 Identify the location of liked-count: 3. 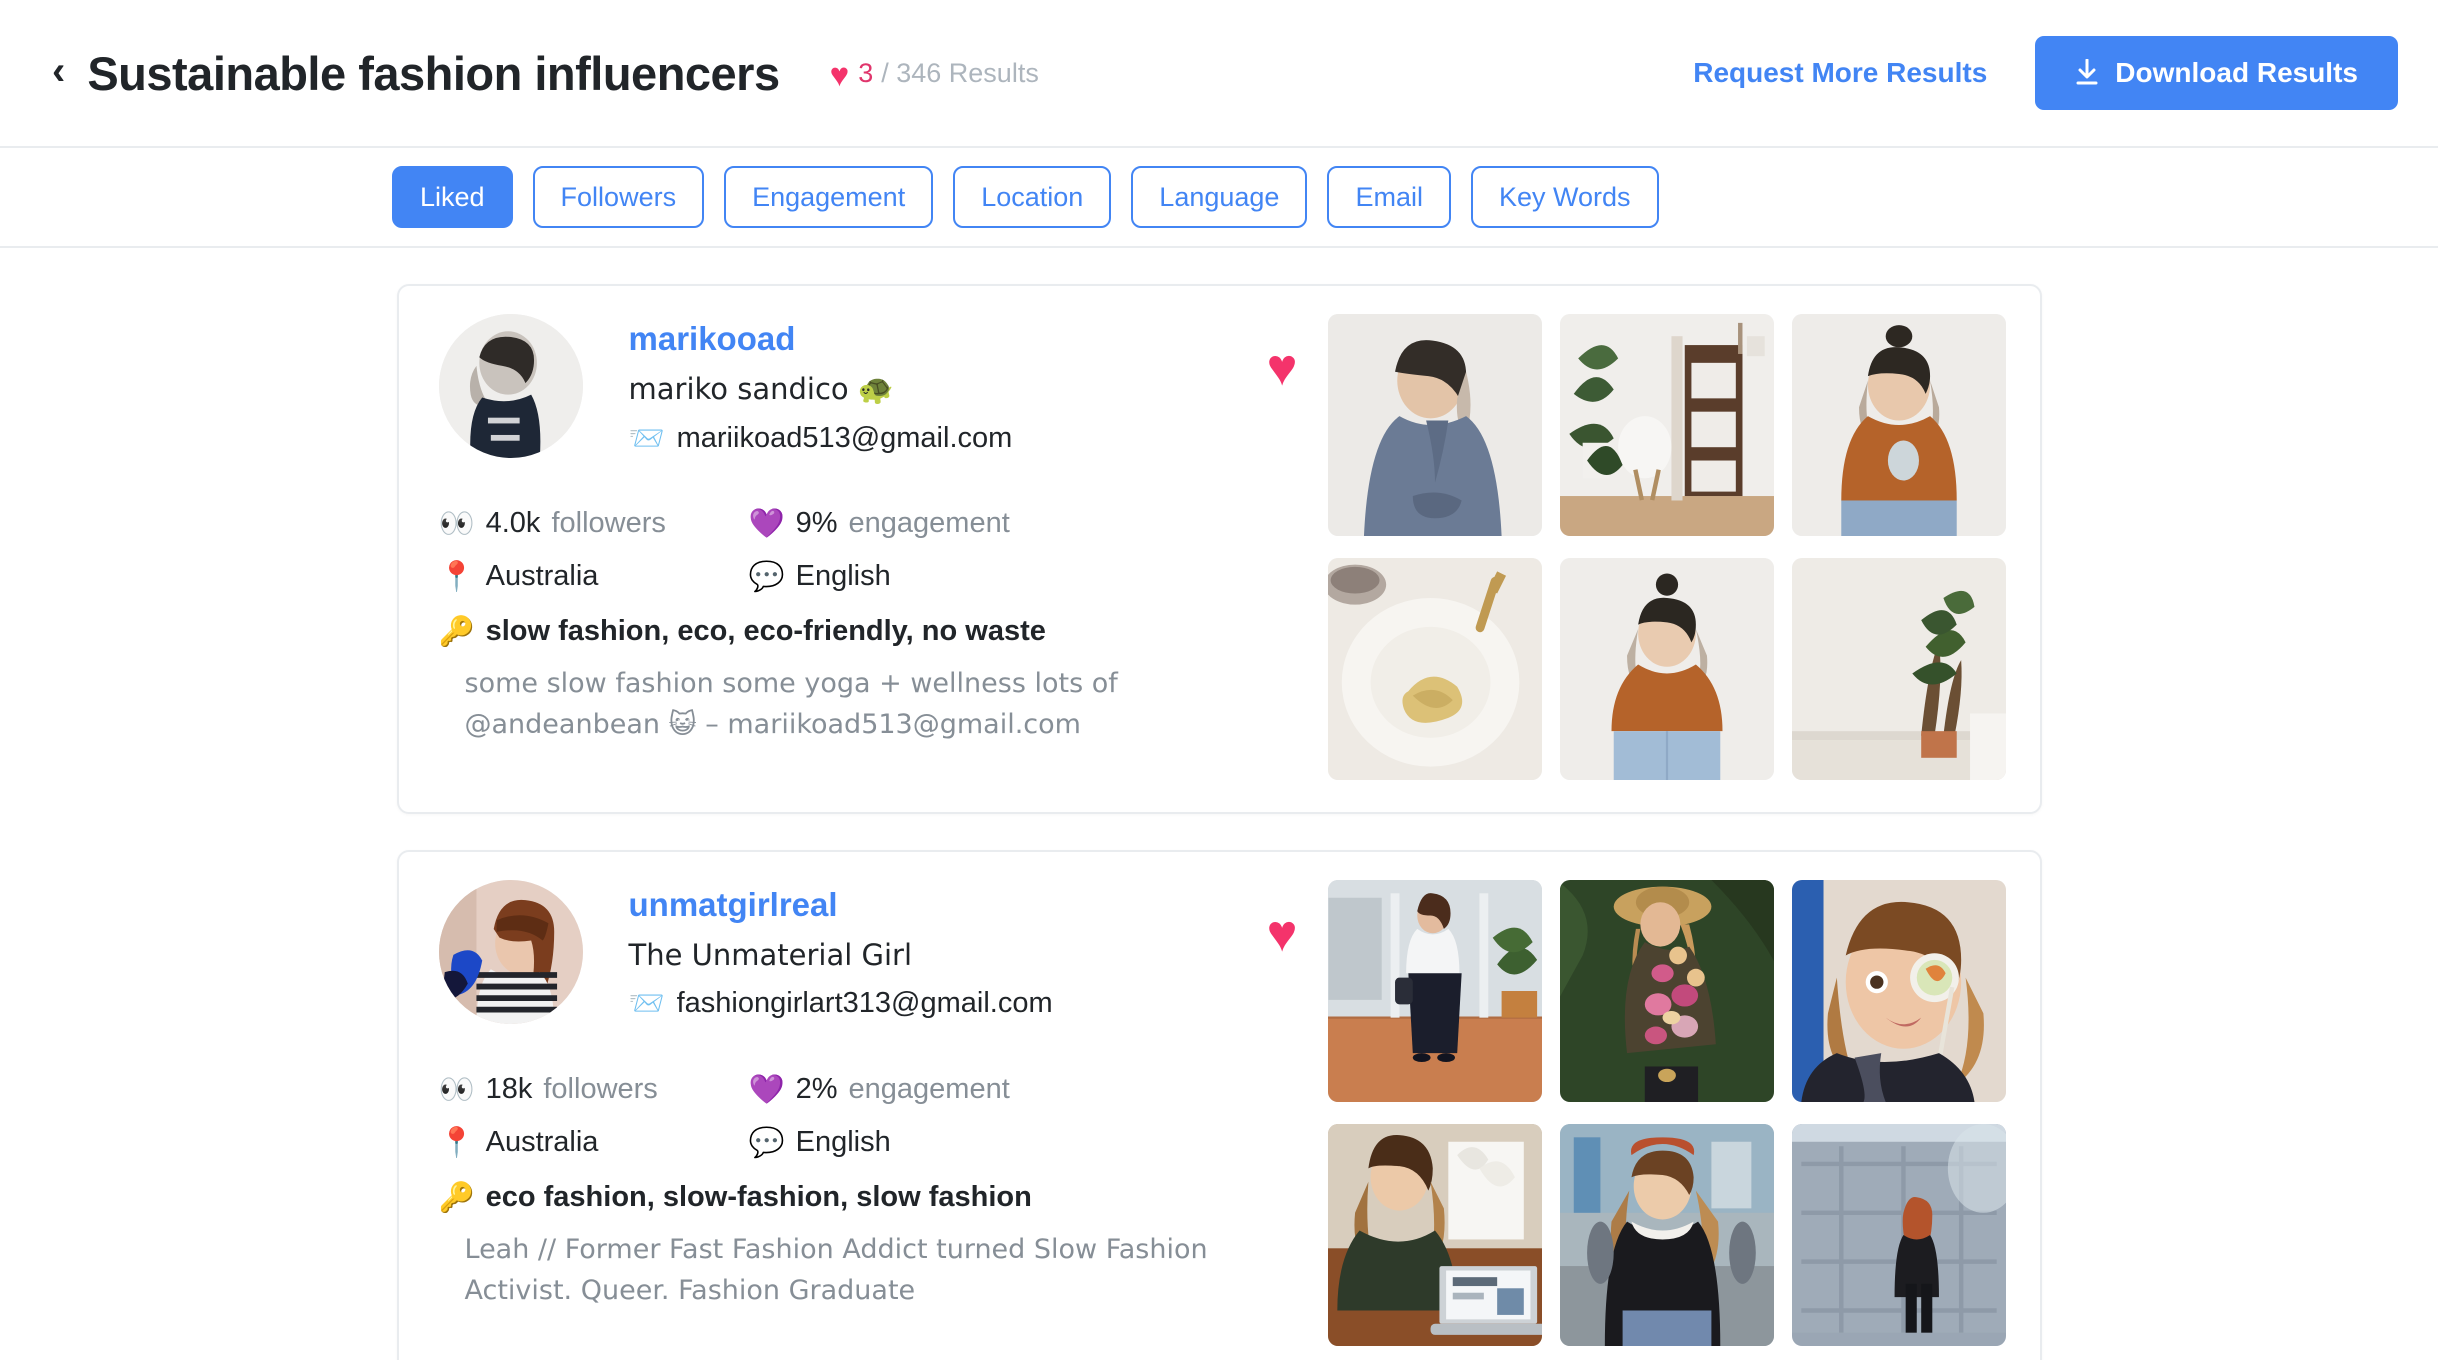
(866, 72).